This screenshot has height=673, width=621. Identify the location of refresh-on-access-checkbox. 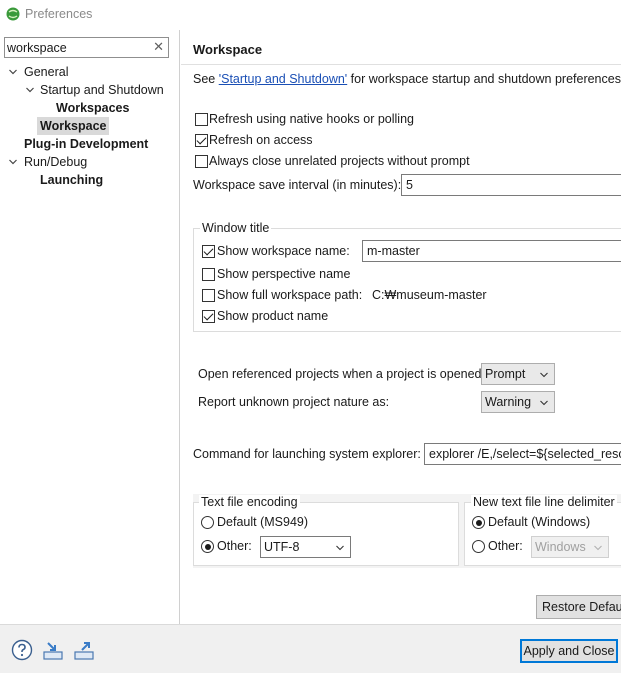
(201, 140).